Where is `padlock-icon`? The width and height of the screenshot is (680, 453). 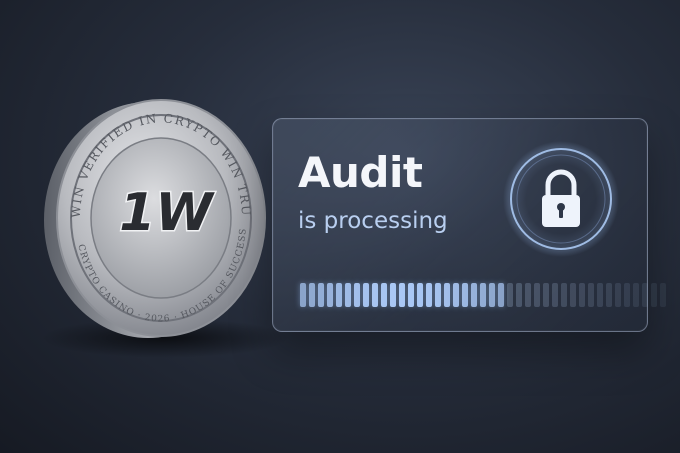 padlock-icon is located at coordinates (561, 199).